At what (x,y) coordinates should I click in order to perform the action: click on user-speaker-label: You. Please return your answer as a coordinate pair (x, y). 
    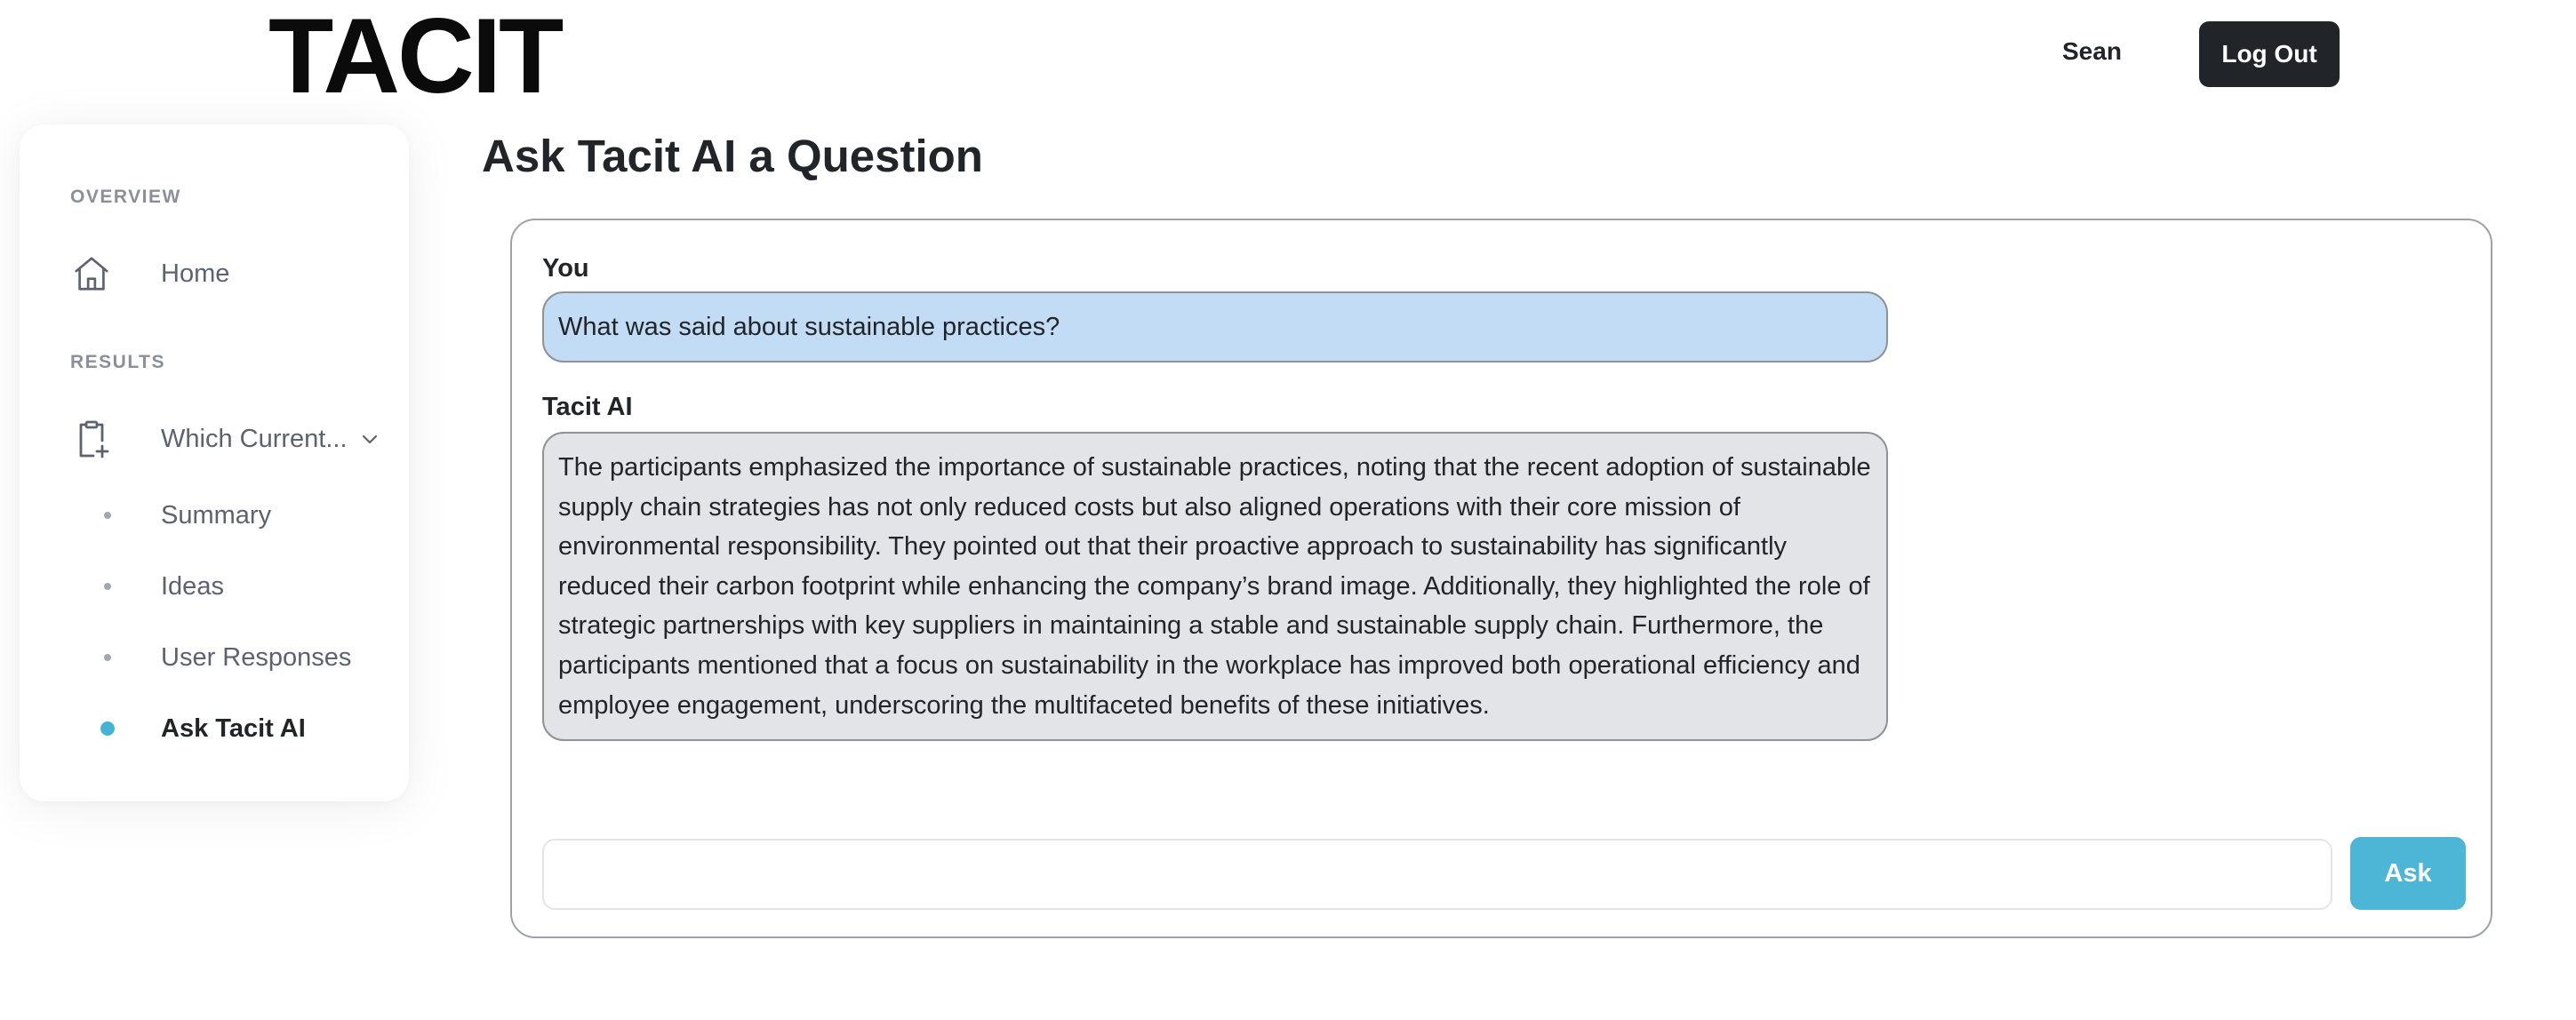
    Looking at the image, I should click on (565, 268).